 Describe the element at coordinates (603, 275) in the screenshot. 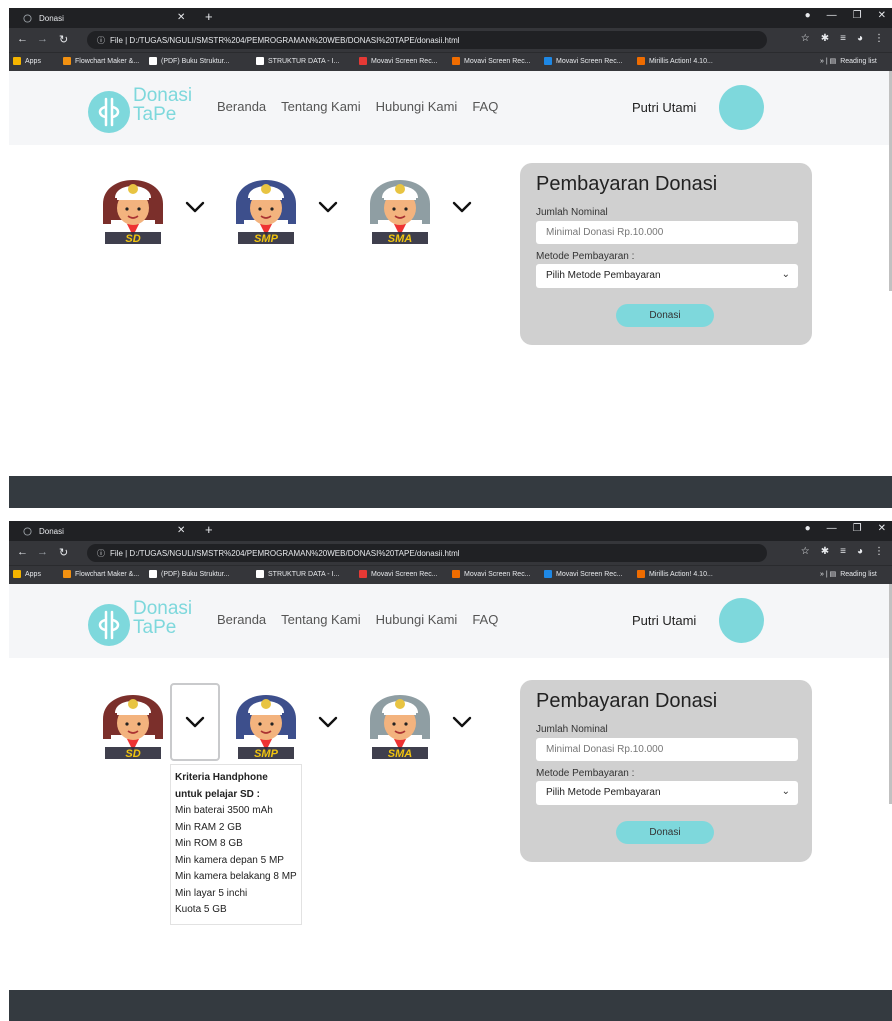

I see `payment-method-value: Pilih Metode Pembayaran` at that location.